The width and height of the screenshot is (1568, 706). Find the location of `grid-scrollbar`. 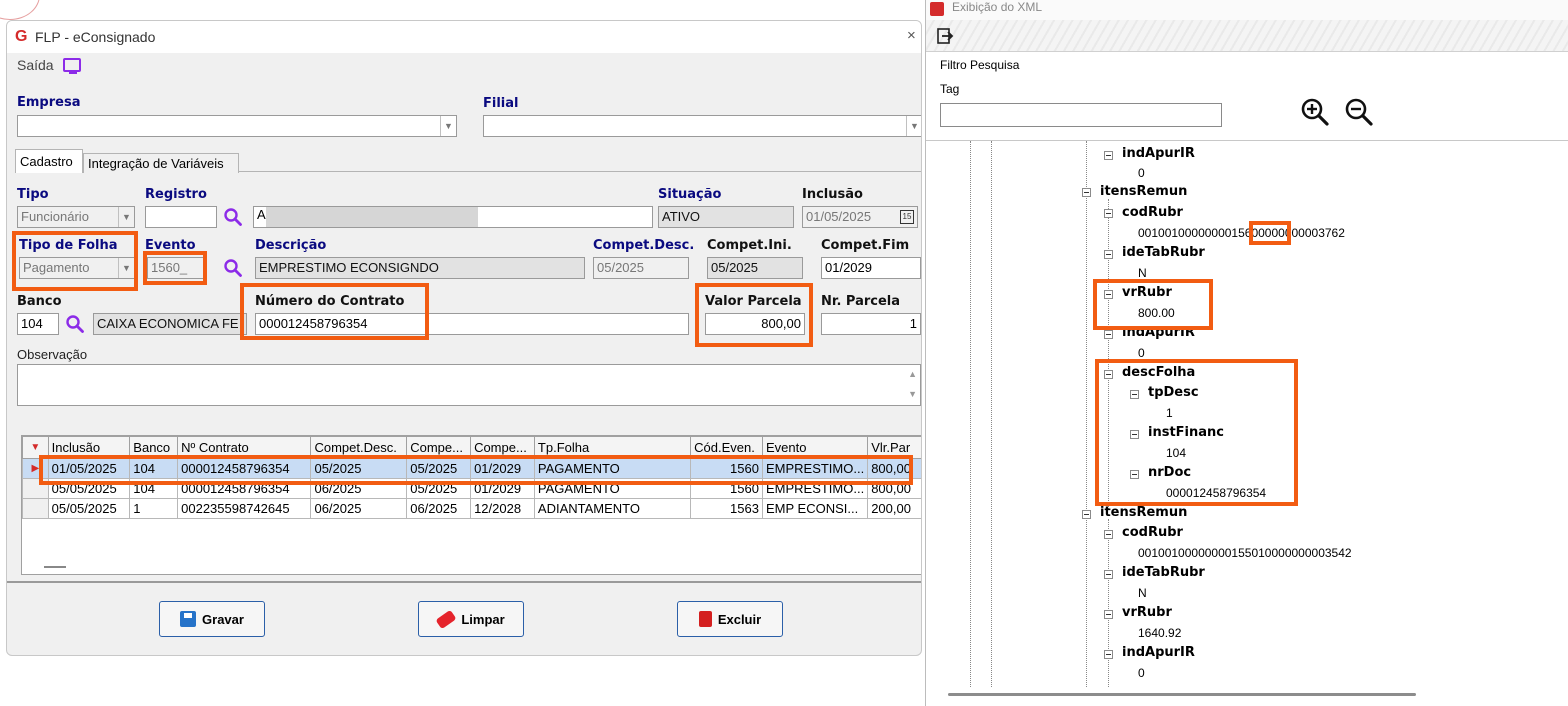

grid-scrollbar is located at coordinates (55, 567).